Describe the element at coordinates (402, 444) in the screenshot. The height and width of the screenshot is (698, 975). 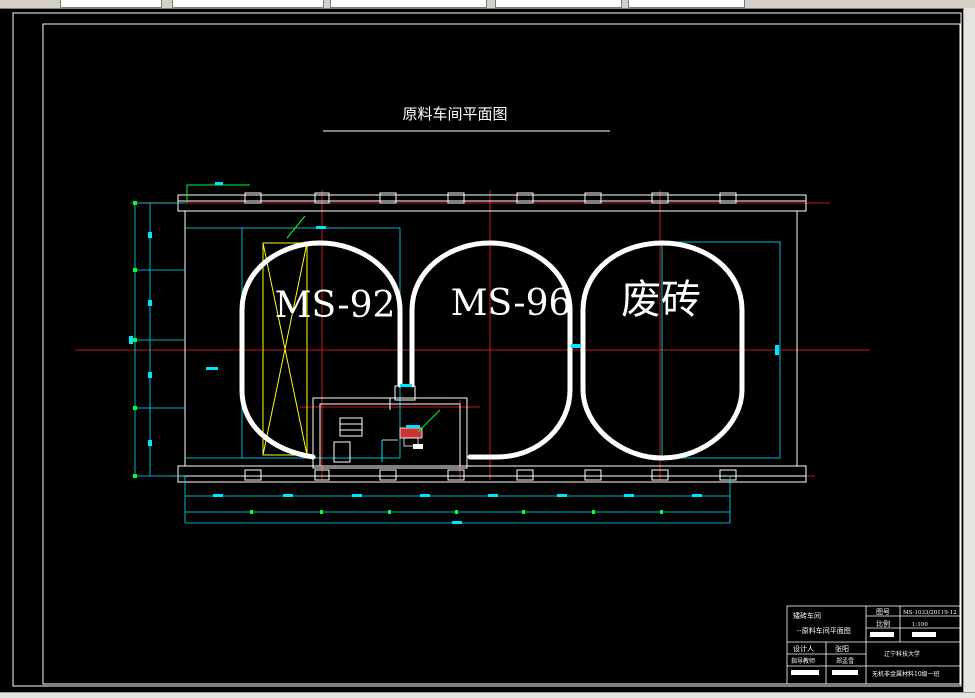
I see `central-equipment` at that location.